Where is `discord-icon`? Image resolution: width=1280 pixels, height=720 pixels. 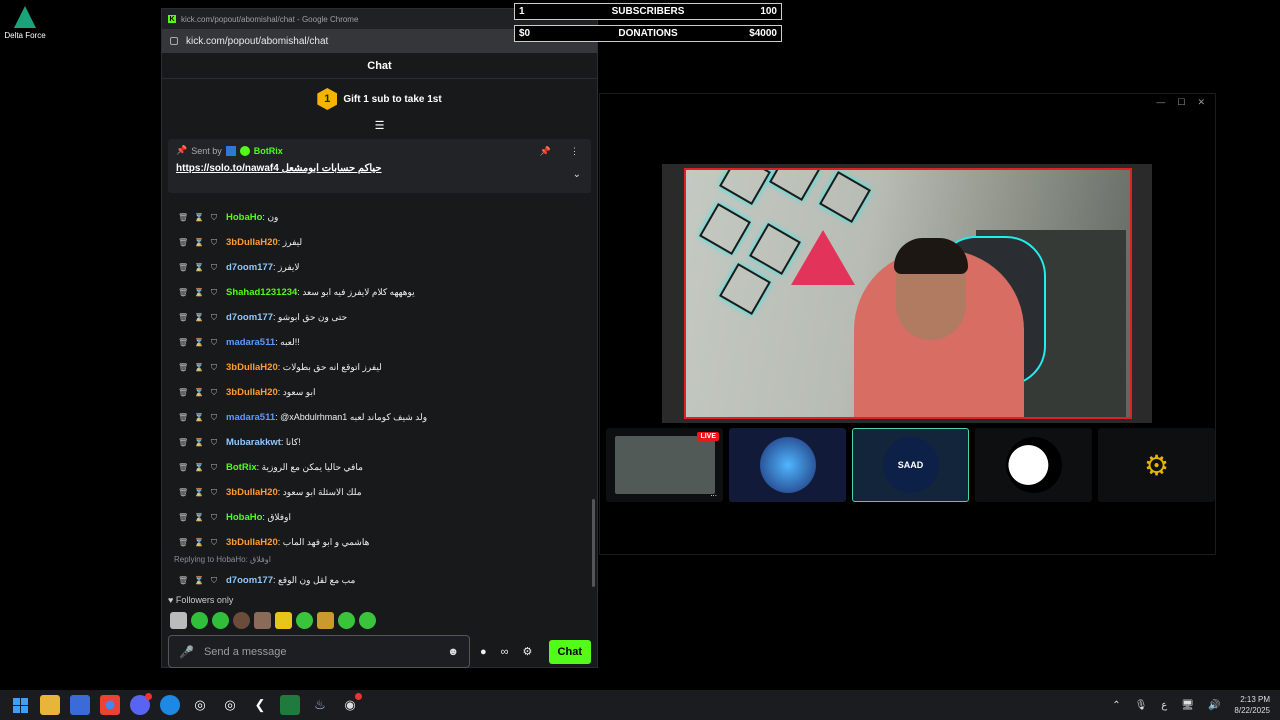 discord-icon is located at coordinates (141, 704).